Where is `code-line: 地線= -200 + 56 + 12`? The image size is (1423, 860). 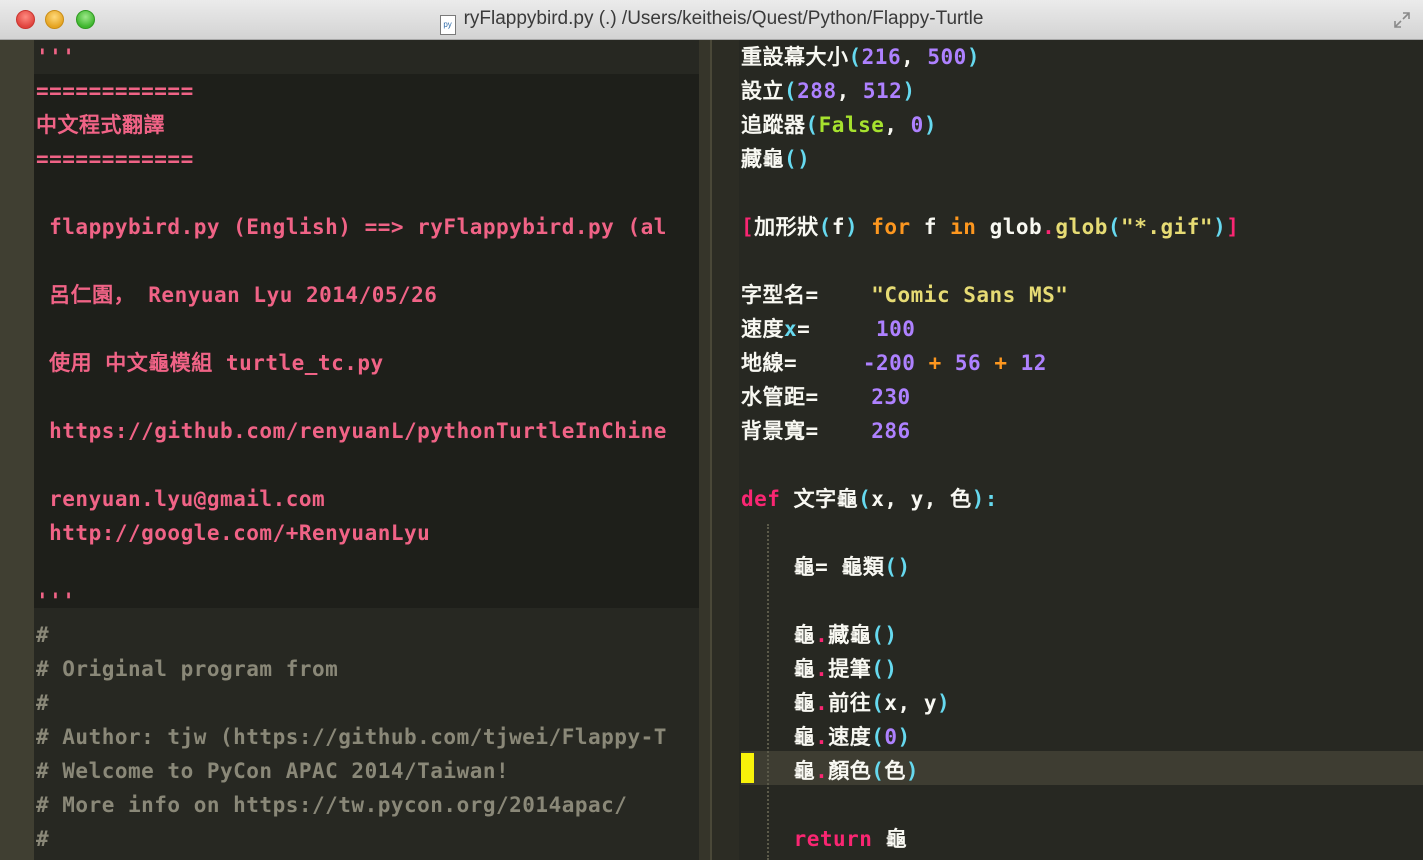 code-line: 地線= -200 + 56 + 12 is located at coordinates (894, 363).